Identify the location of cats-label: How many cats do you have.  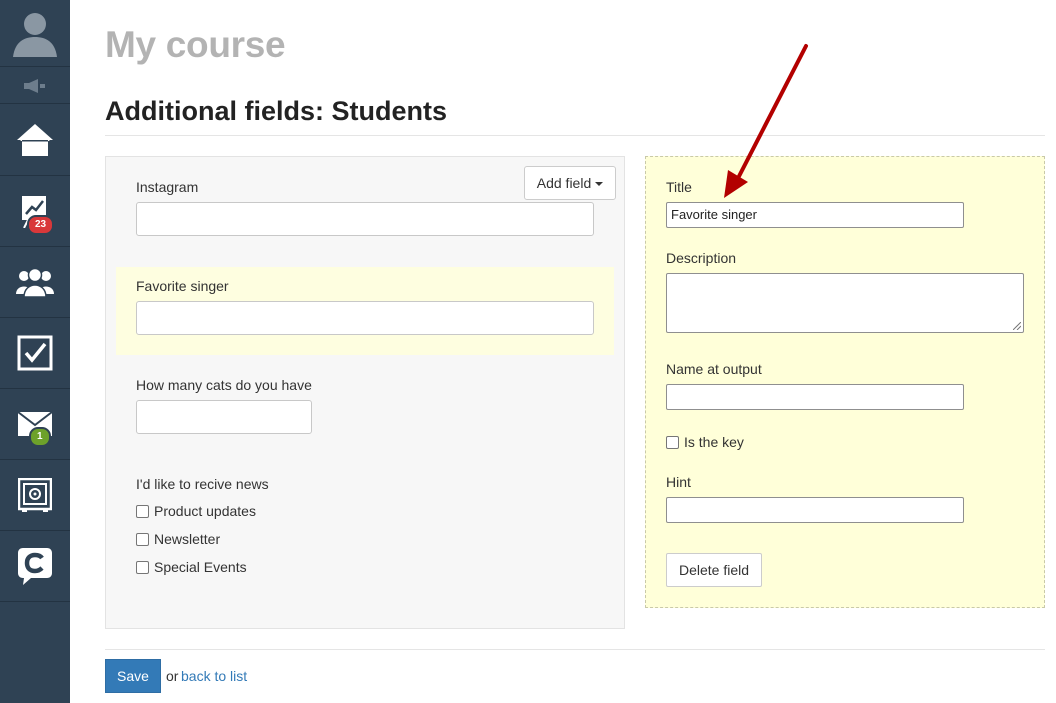
(224, 385).